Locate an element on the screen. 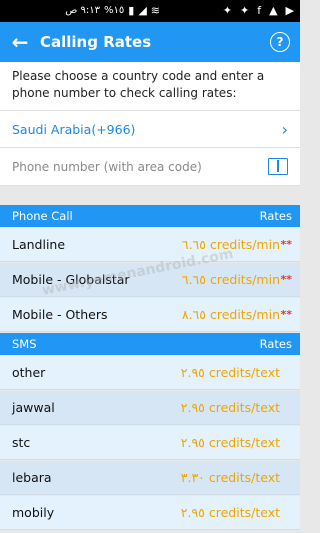 The height and width of the screenshot is (533, 320). rate-row-mobile-globalstar: Mobile - Globalstar ٦.٦٥ credits/min ** is located at coordinates (150, 280).